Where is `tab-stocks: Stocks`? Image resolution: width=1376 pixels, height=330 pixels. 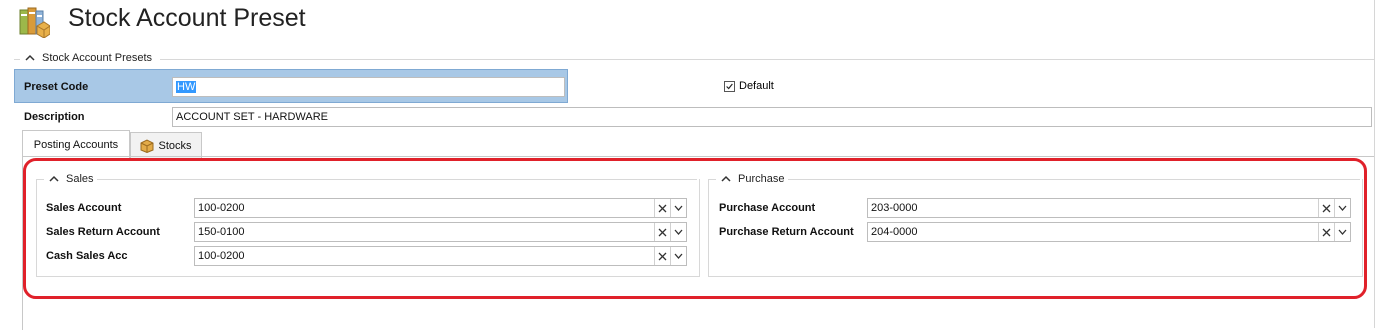 tab-stocks: Stocks is located at coordinates (166, 145).